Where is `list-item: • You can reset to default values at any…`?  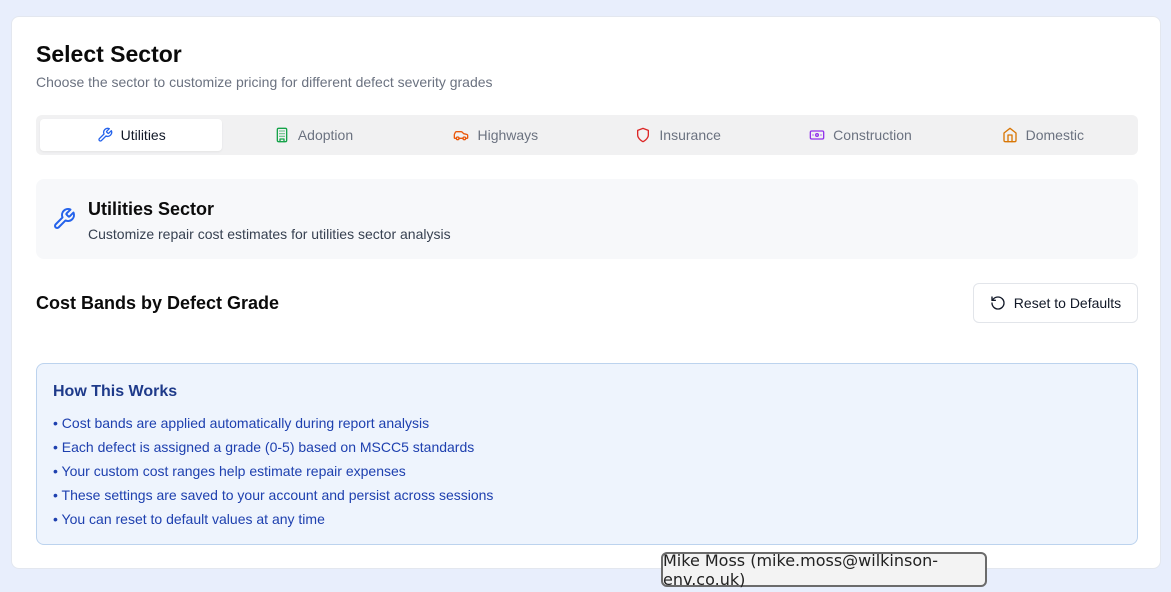
list-item: • You can reset to default values at any… is located at coordinates (189, 519).